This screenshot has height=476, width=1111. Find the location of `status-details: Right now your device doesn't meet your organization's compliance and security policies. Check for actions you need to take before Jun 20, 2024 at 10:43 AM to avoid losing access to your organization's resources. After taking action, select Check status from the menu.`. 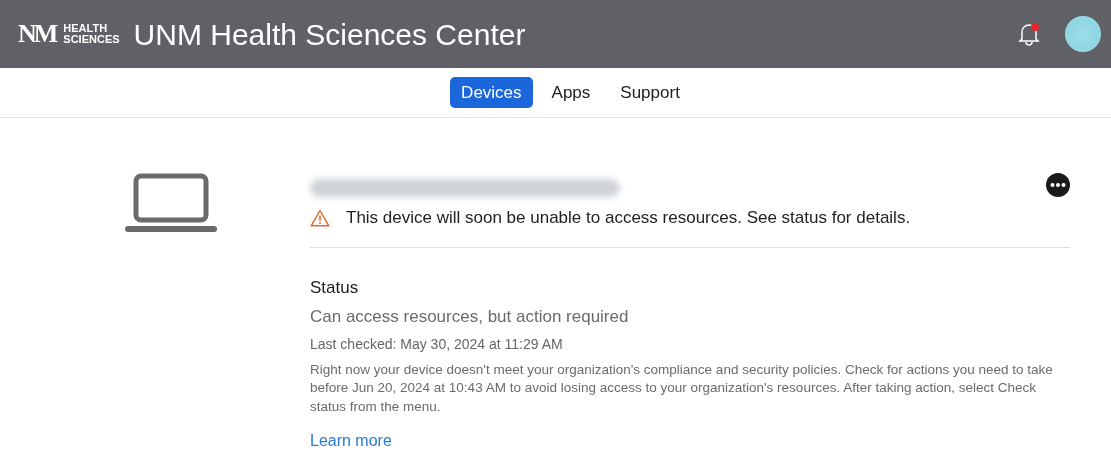

status-details: Right now your device doesn't meet your organization's compliance and security policies. Check for actions you need to take before Jun 20, 2024 at 10:43 AM to avoid losing access to your organization's resources. After taking action, select Check status from the menu. is located at coordinates (682, 388).